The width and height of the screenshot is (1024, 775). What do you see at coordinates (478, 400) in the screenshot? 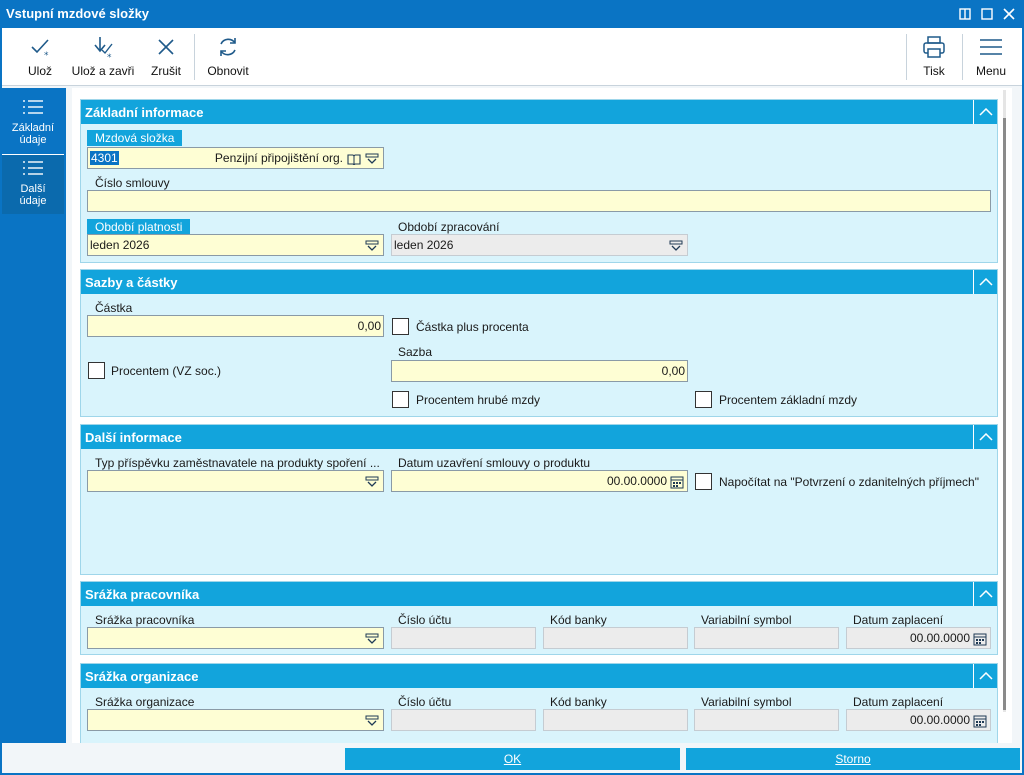
I see `percent-gross-label: Procentem hrubé mzdy` at bounding box center [478, 400].